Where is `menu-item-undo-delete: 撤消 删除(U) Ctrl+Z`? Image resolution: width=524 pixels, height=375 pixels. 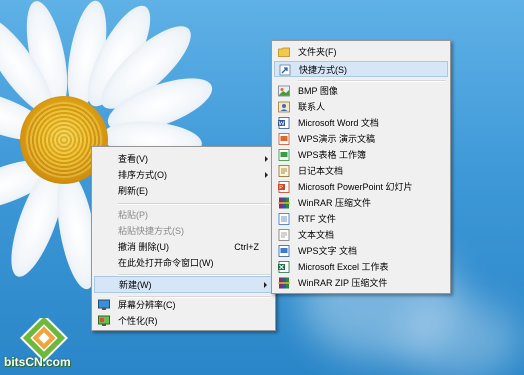
menu-item-undo-delete: 撤消 删除(U) Ctrl+Z is located at coordinates (183, 247).